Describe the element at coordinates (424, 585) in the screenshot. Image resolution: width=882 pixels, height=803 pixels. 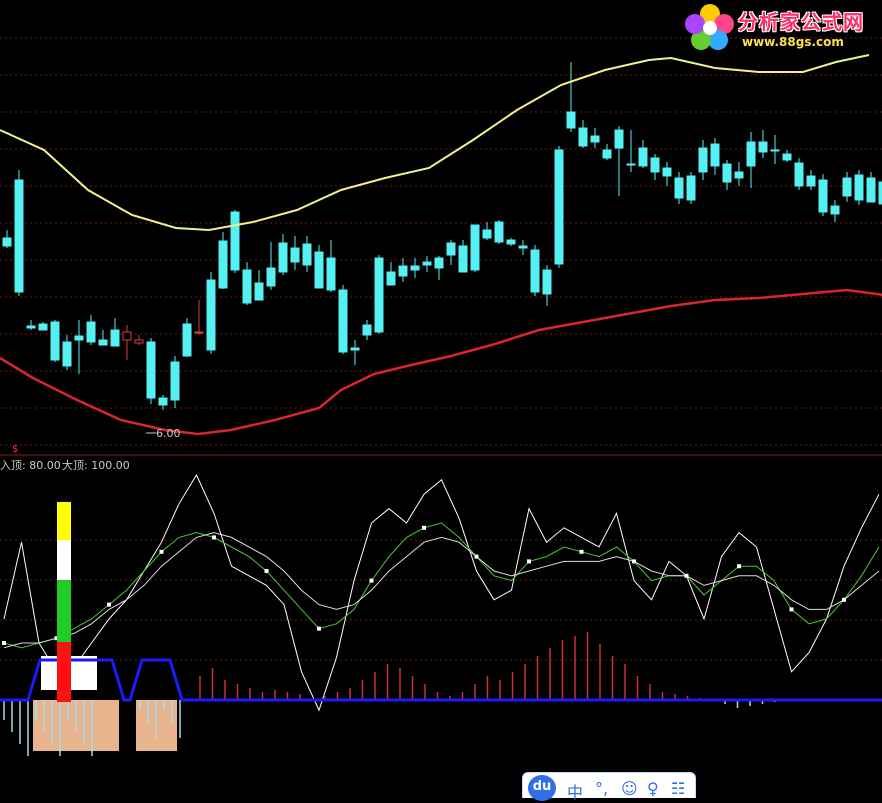
I see `oscillator-markers` at that location.